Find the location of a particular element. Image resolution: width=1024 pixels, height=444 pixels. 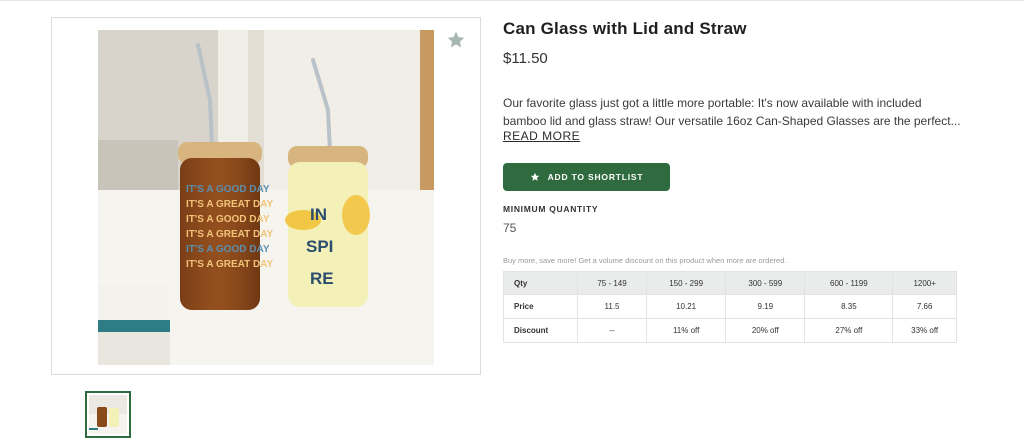

table-row: Price 11.5 10.21 9.19 8.35 7.66 is located at coordinates (730, 306).